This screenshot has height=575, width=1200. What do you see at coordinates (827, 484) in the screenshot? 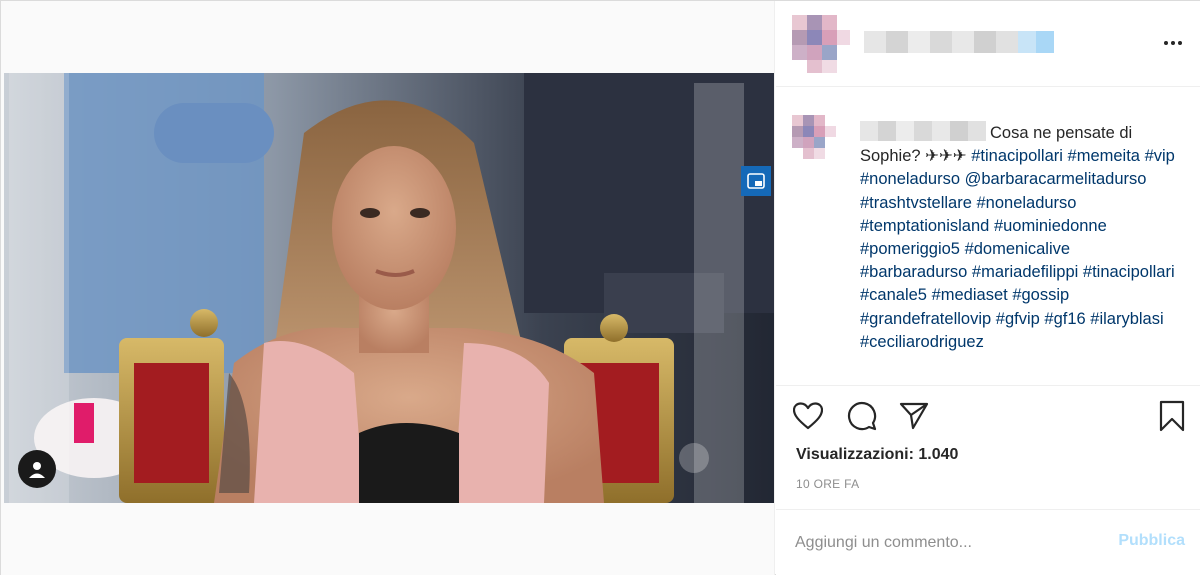
I see `post-time: 10 ORE FA` at bounding box center [827, 484].